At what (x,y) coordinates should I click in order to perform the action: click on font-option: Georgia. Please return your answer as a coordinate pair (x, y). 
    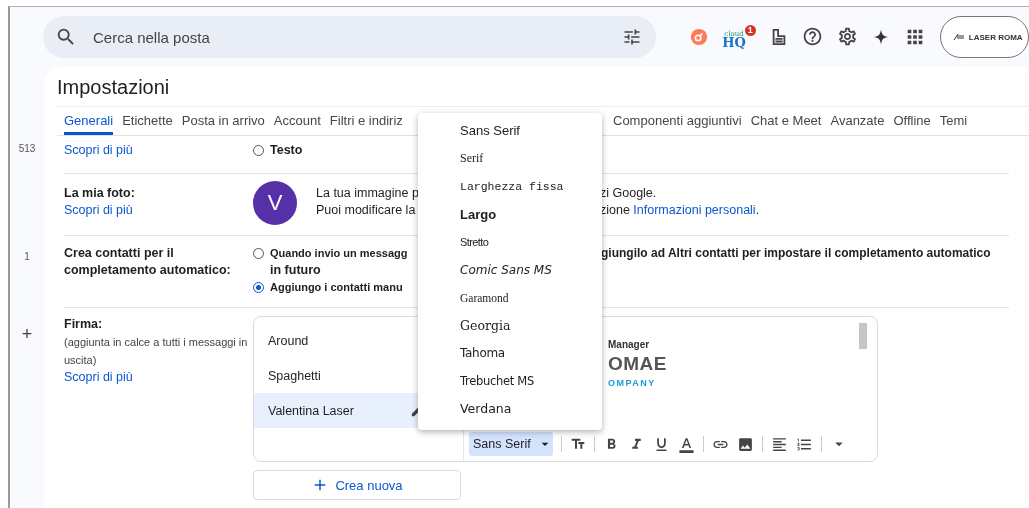
    Looking at the image, I should click on (510, 325).